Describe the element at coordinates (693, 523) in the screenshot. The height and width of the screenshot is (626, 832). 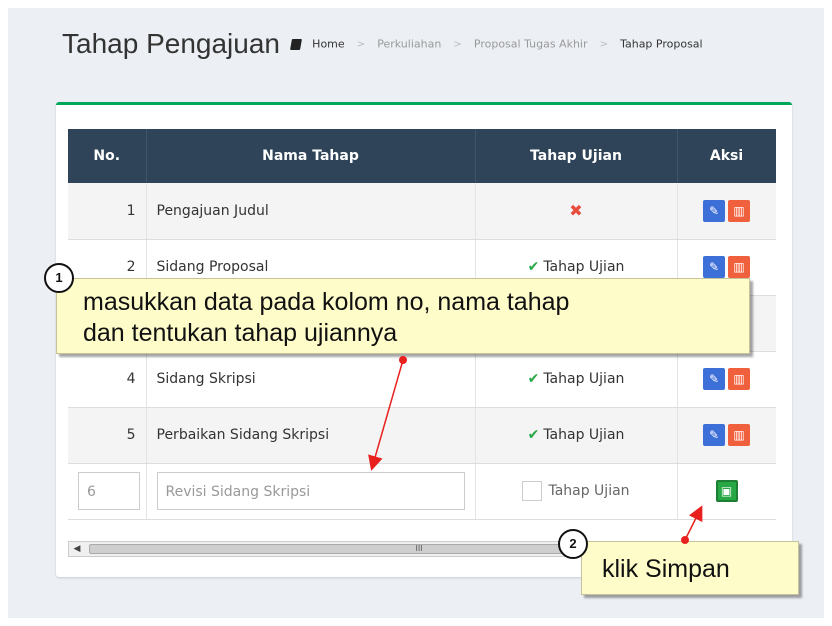
I see `arrow-to-save` at that location.